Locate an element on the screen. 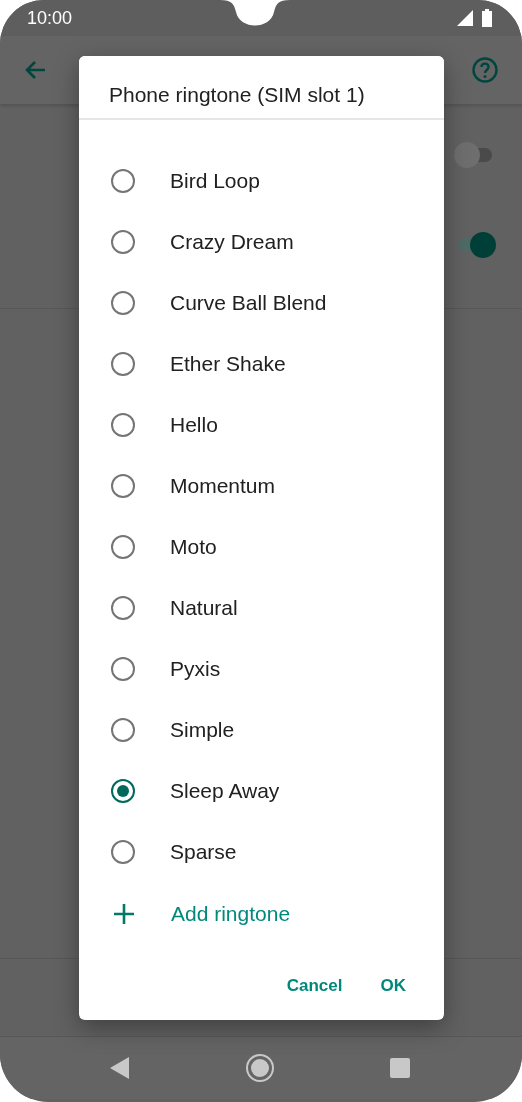  dialog-button: OK is located at coordinates (393, 986).